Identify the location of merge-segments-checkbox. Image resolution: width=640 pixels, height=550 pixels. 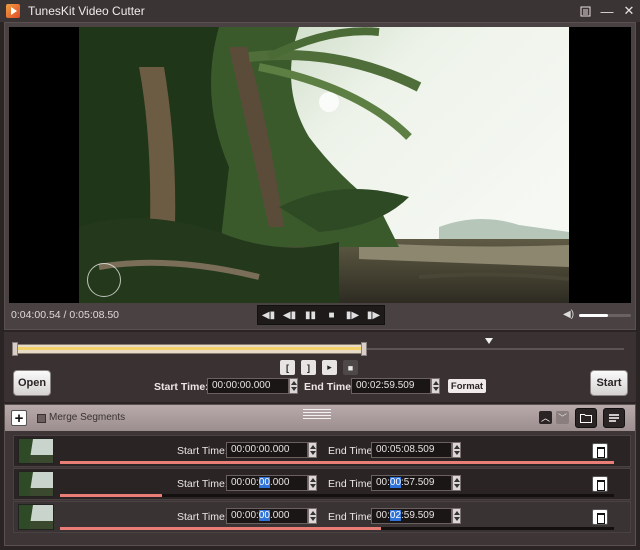
(41, 418).